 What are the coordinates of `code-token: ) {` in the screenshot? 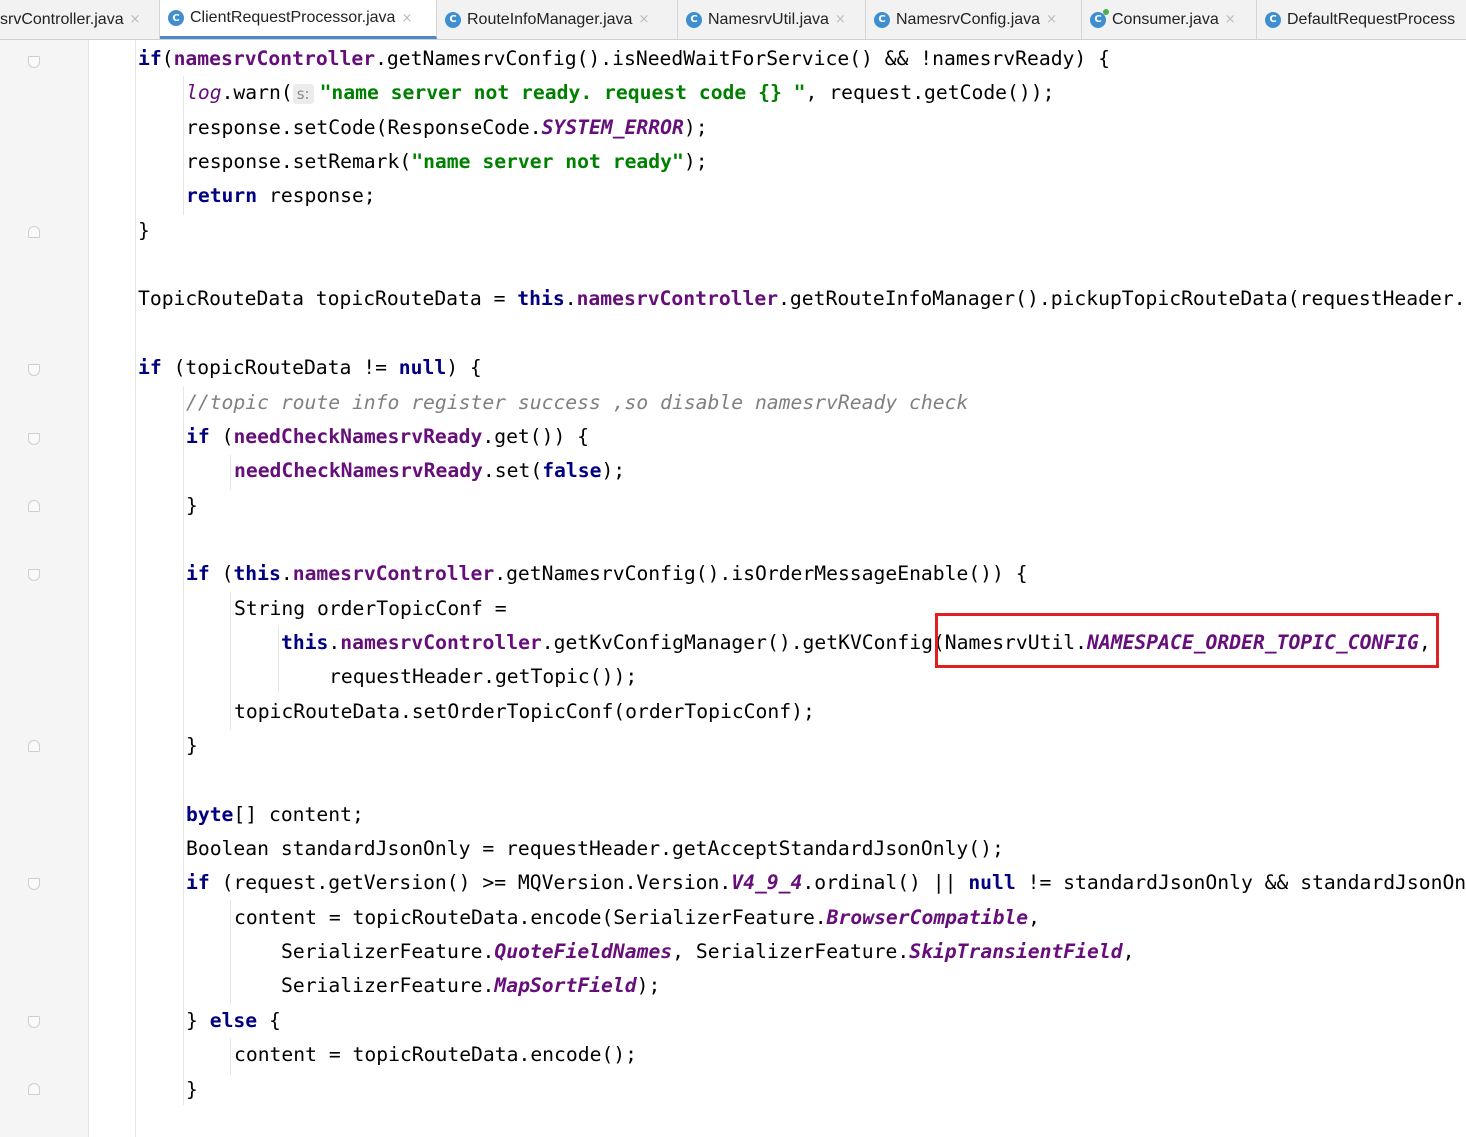 It's located at (464, 368).